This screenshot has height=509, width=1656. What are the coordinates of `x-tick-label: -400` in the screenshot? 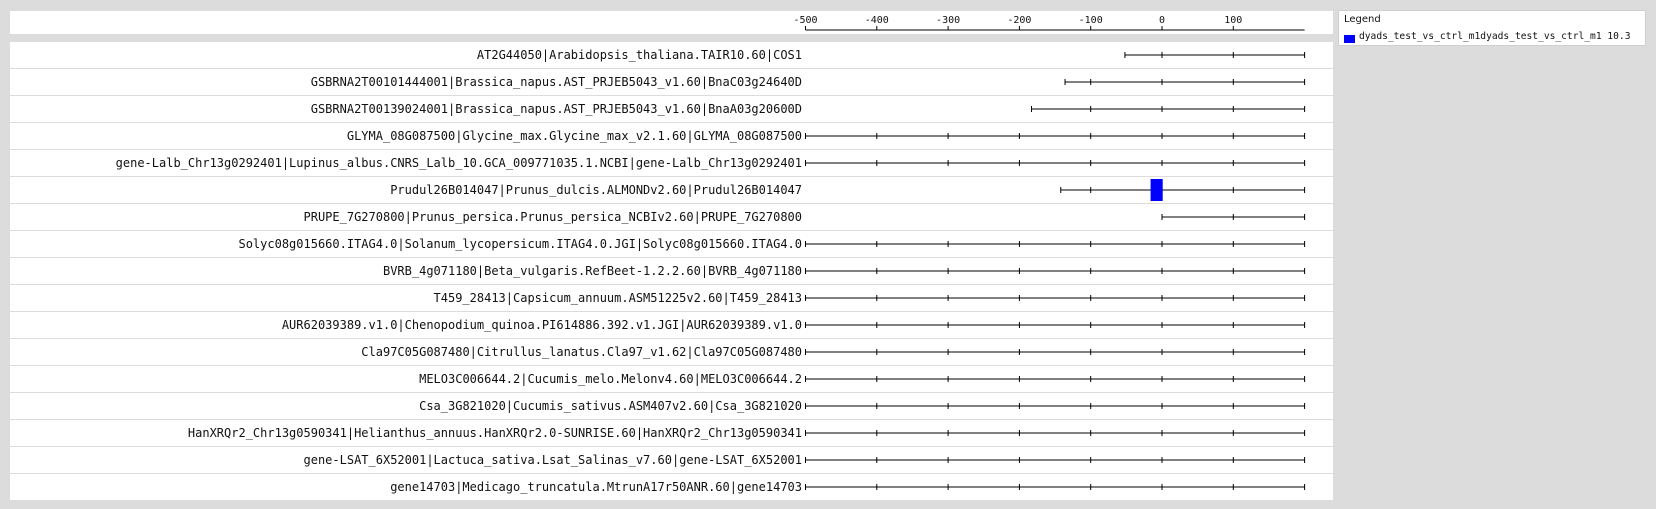 It's located at (877, 20).